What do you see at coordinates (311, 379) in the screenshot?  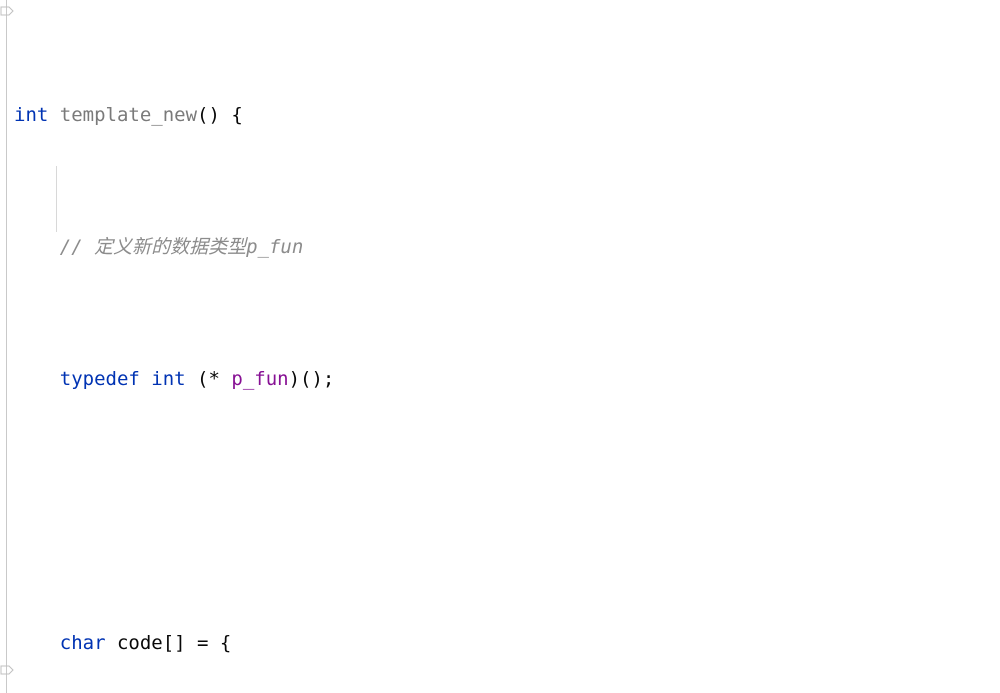 I see `pointer-close: )();` at bounding box center [311, 379].